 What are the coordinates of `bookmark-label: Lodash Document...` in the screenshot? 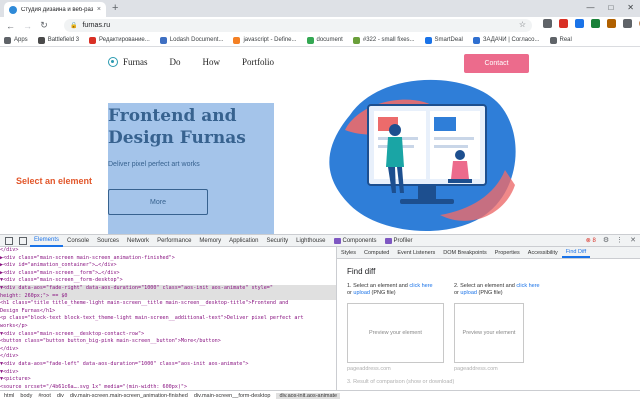 It's located at (196, 40).